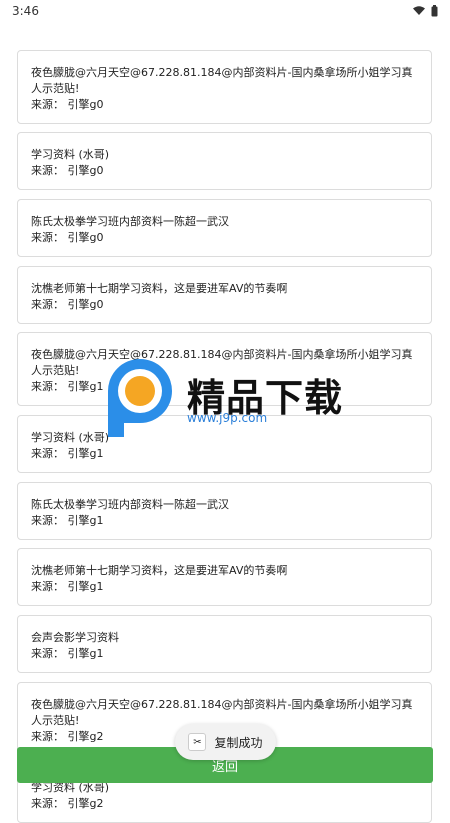 This screenshot has width=450, height=823. I want to click on item-source: 来源： 引擎g2, so click(67, 803).